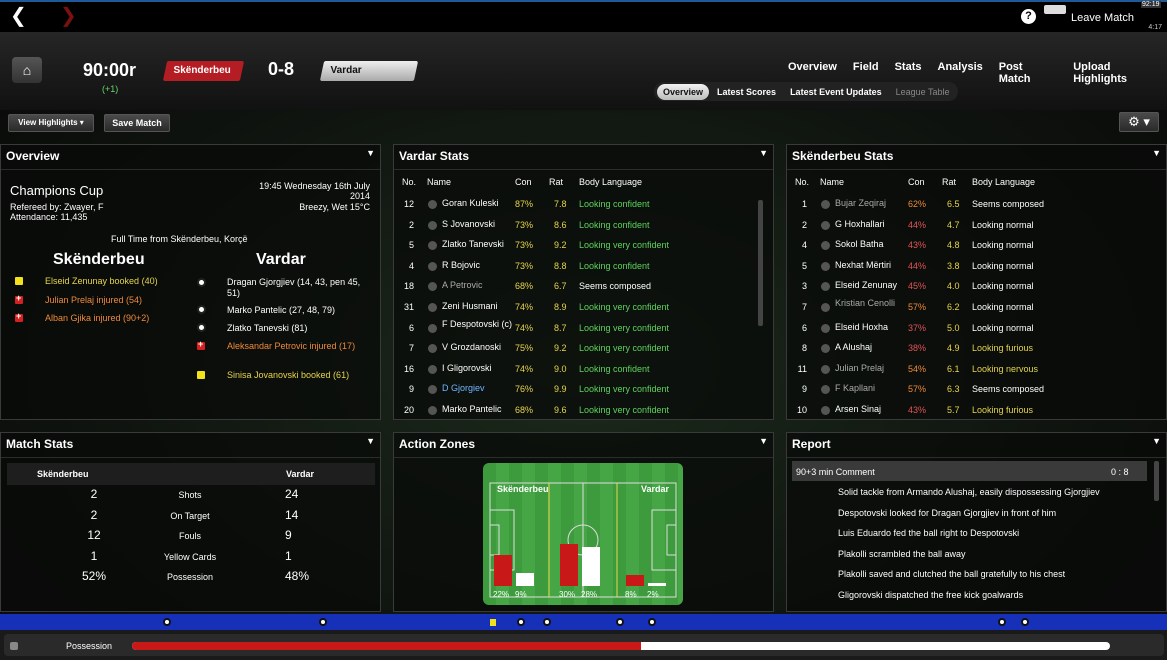 This screenshot has width=1167, height=660. What do you see at coordinates (972, 205) in the screenshot?
I see `player-row: 1 Bujar Zeqiraj 62% 6.5 Seems composed` at bounding box center [972, 205].